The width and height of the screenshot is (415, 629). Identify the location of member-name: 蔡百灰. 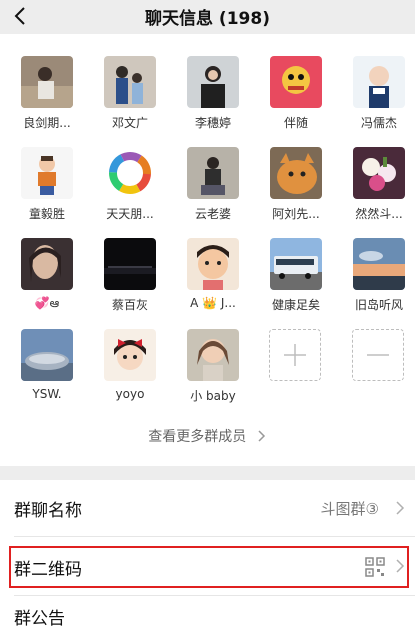
(129, 305).